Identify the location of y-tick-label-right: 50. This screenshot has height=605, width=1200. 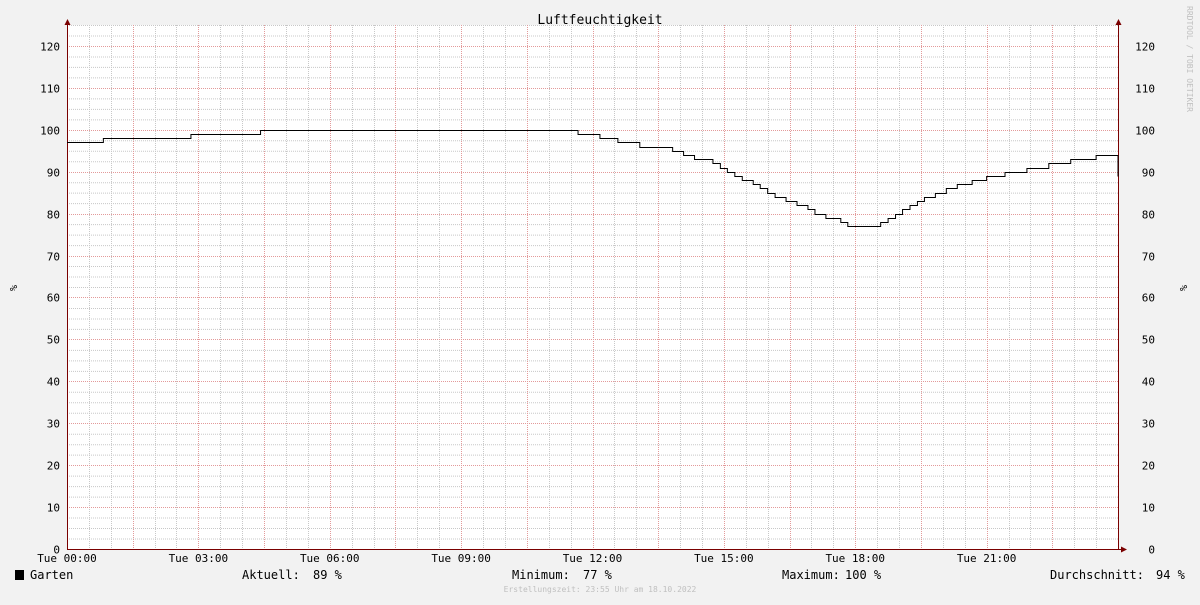
(1148, 340).